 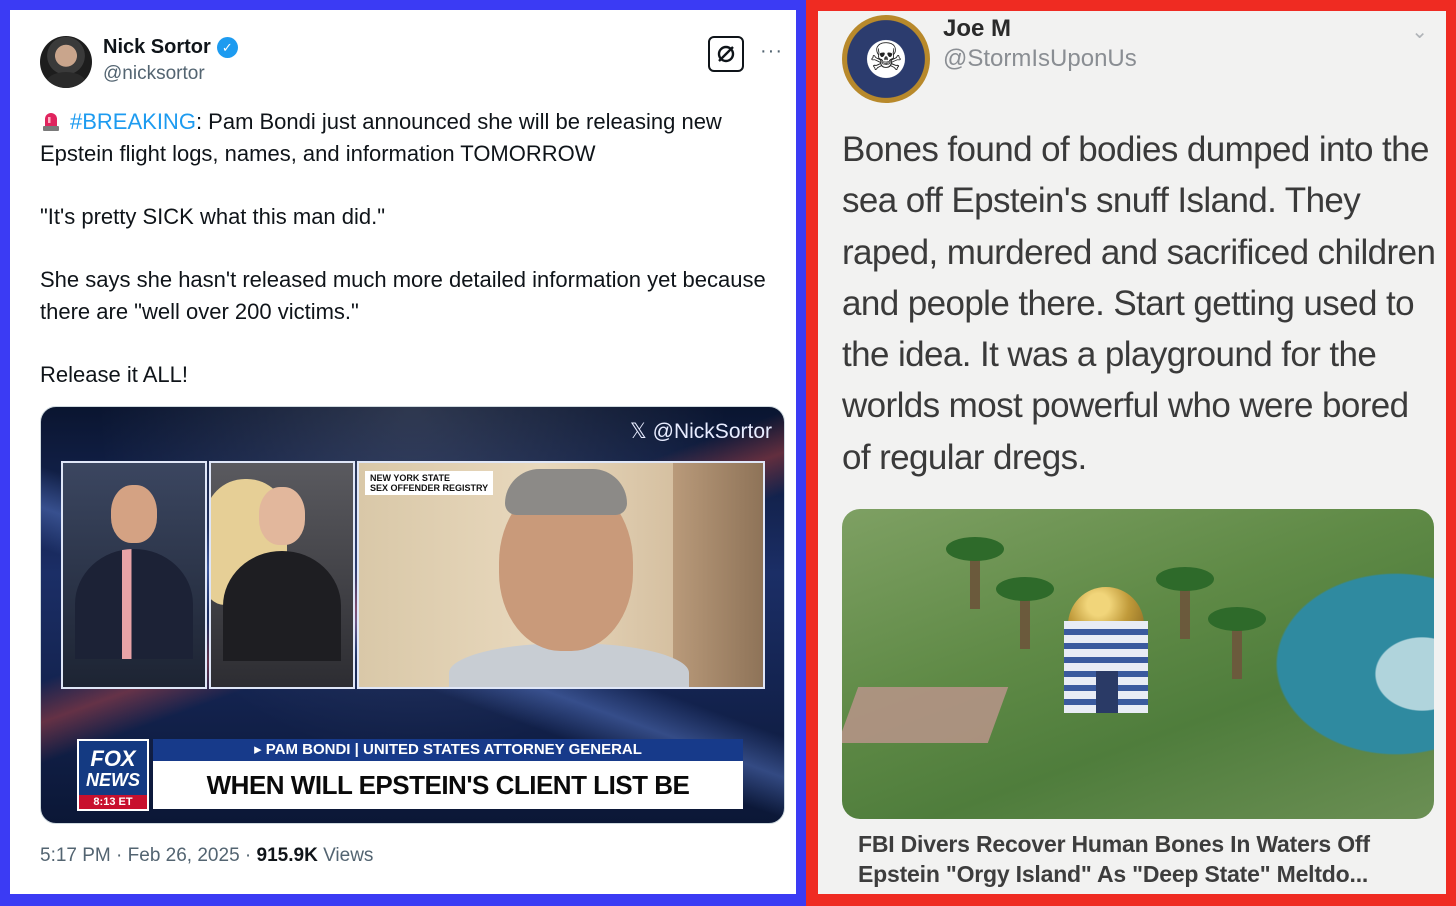 What do you see at coordinates (1106, 667) in the screenshot?
I see `striped-temple` at bounding box center [1106, 667].